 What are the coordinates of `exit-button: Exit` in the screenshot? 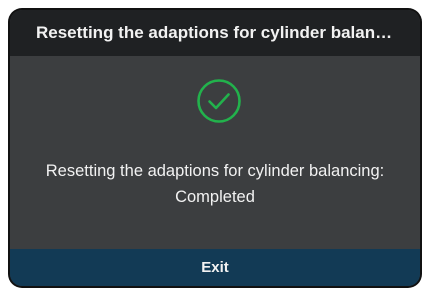 It's located at (215, 267).